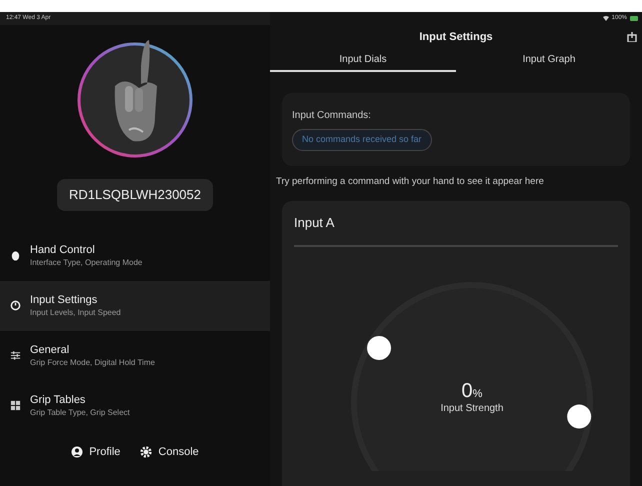  What do you see at coordinates (410, 182) in the screenshot?
I see `commands-hint: Try performing a command with your hand to see it appear here` at bounding box center [410, 182].